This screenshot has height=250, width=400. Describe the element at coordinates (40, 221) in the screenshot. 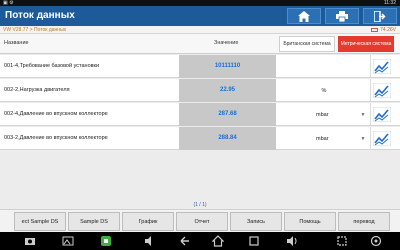

I see `select-sample-ds-button: ect Sample DS` at that location.